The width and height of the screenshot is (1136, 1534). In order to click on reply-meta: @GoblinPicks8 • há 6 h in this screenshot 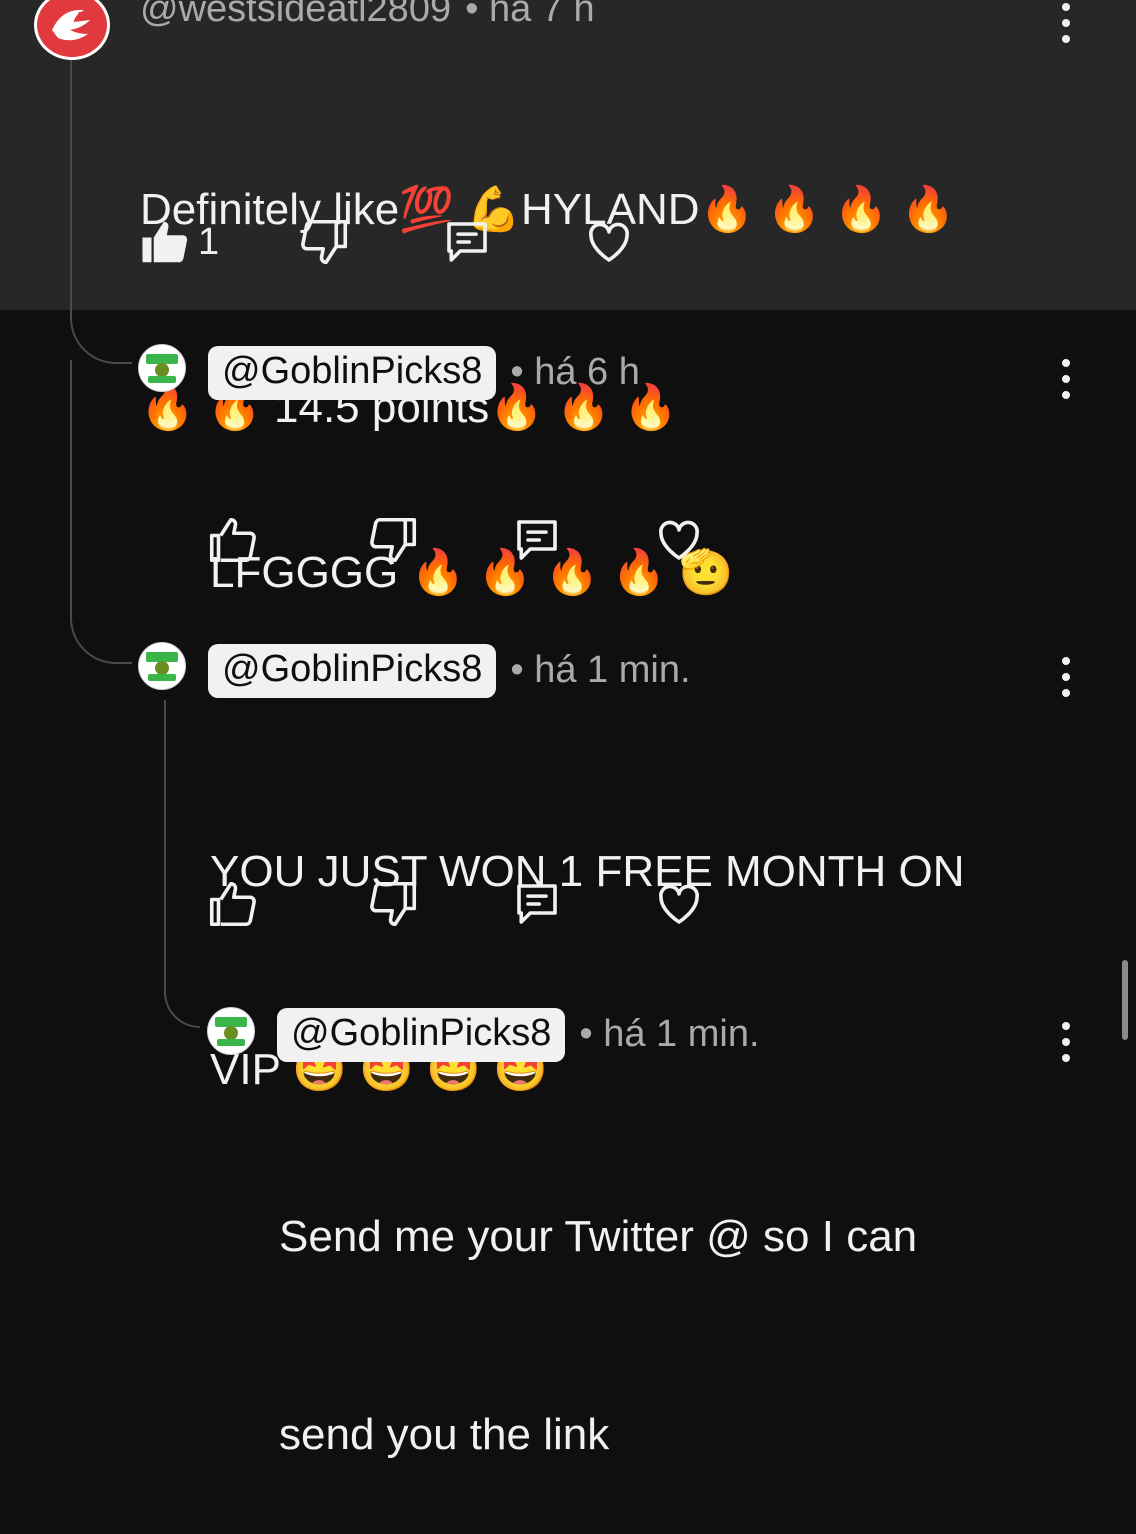, I will do `click(424, 373)`.